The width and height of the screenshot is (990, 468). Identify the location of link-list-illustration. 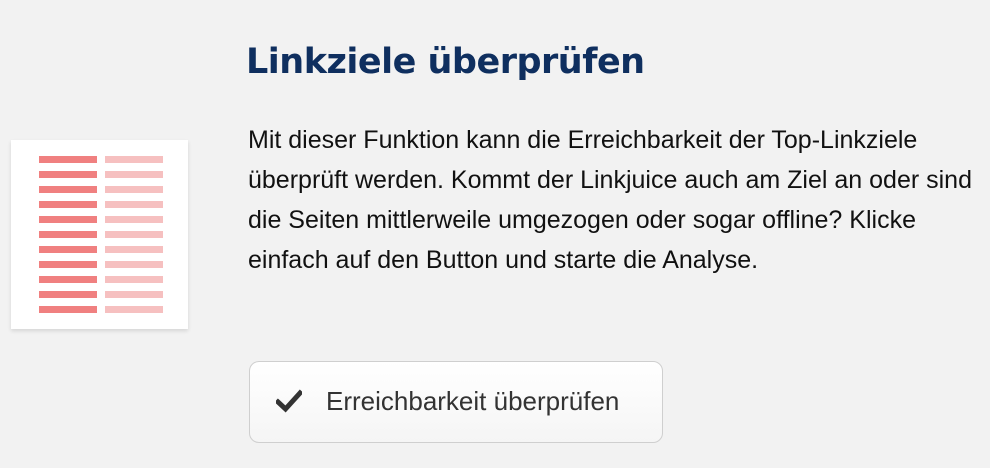
(99, 234).